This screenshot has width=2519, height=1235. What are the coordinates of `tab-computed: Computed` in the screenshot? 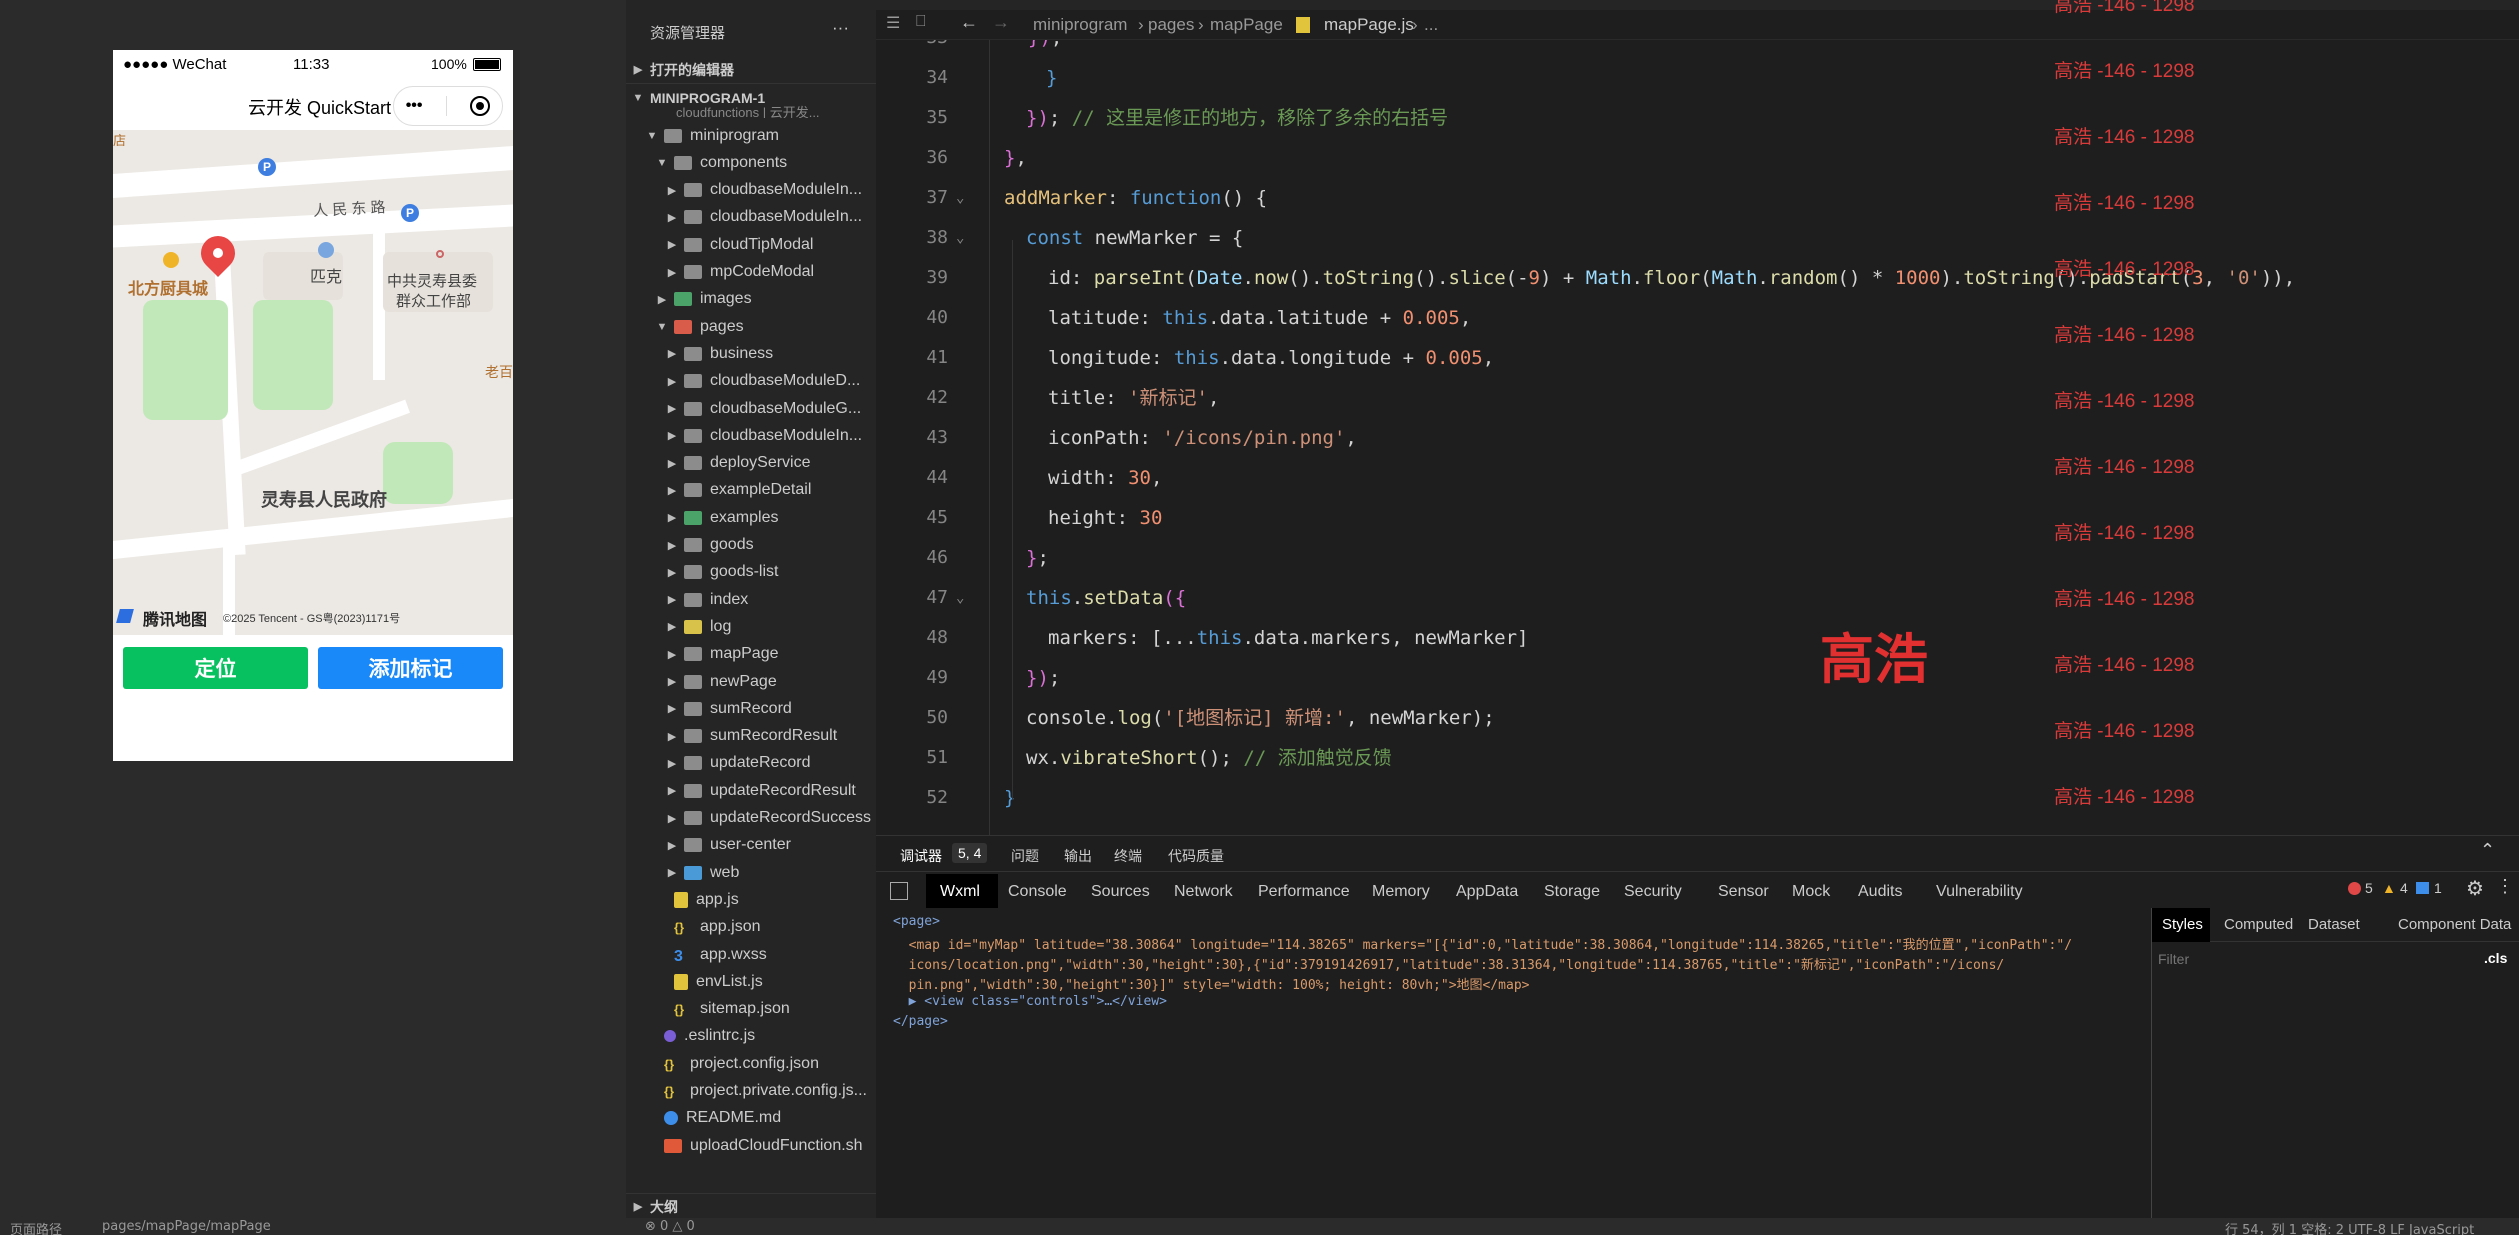 It's located at (2258, 924).